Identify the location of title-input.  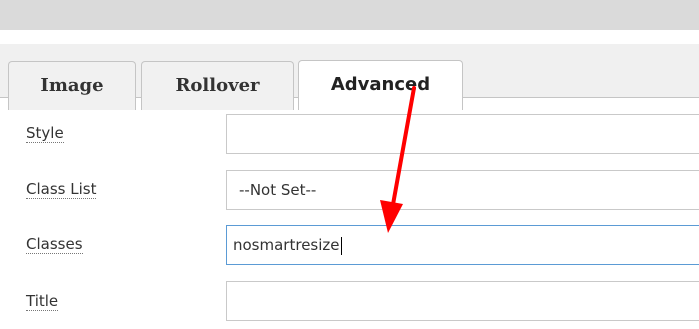
(462, 301).